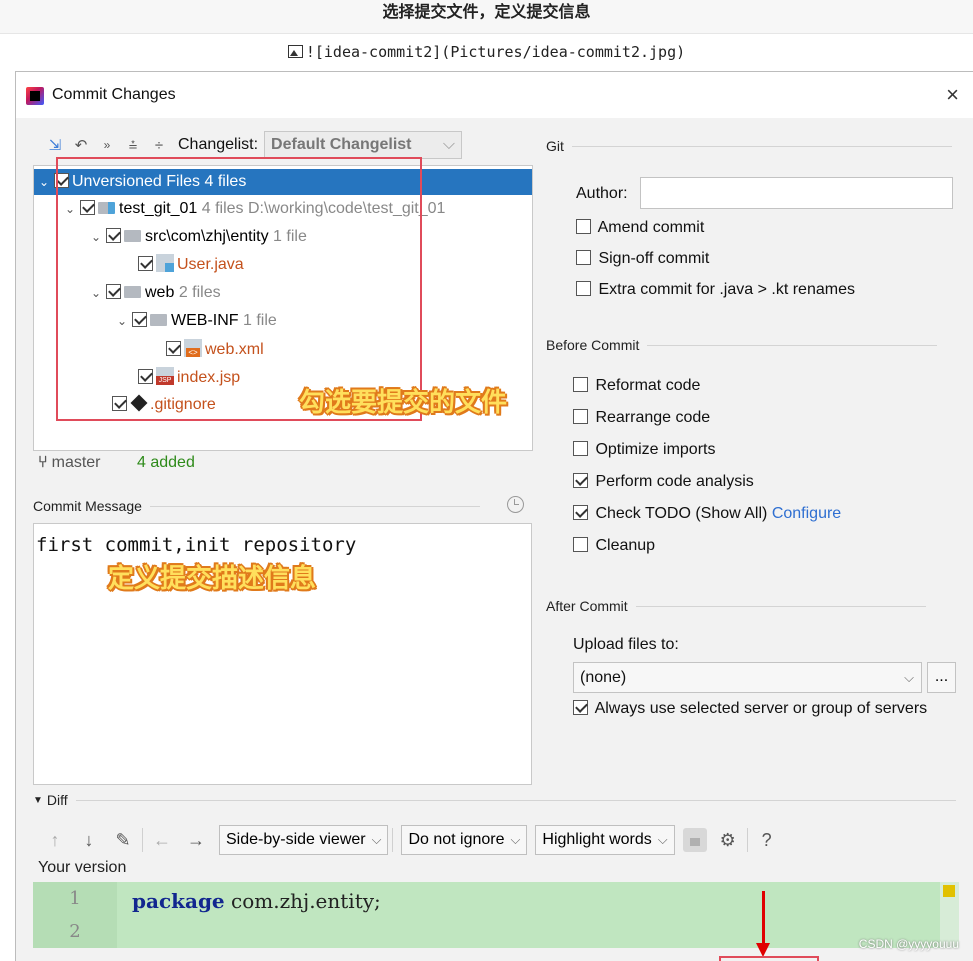 The width and height of the screenshot is (973, 961). I want to click on branch-indicator: ⑂ master, so click(69, 463).